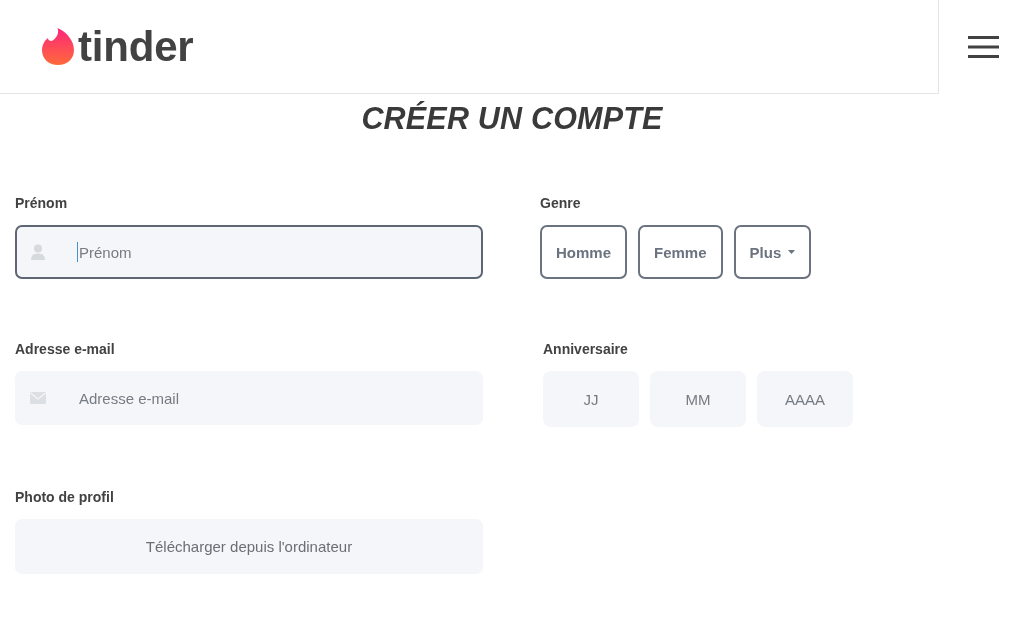 The image size is (1024, 626). What do you see at coordinates (118, 46) in the screenshot?
I see `logo-link: tinder` at bounding box center [118, 46].